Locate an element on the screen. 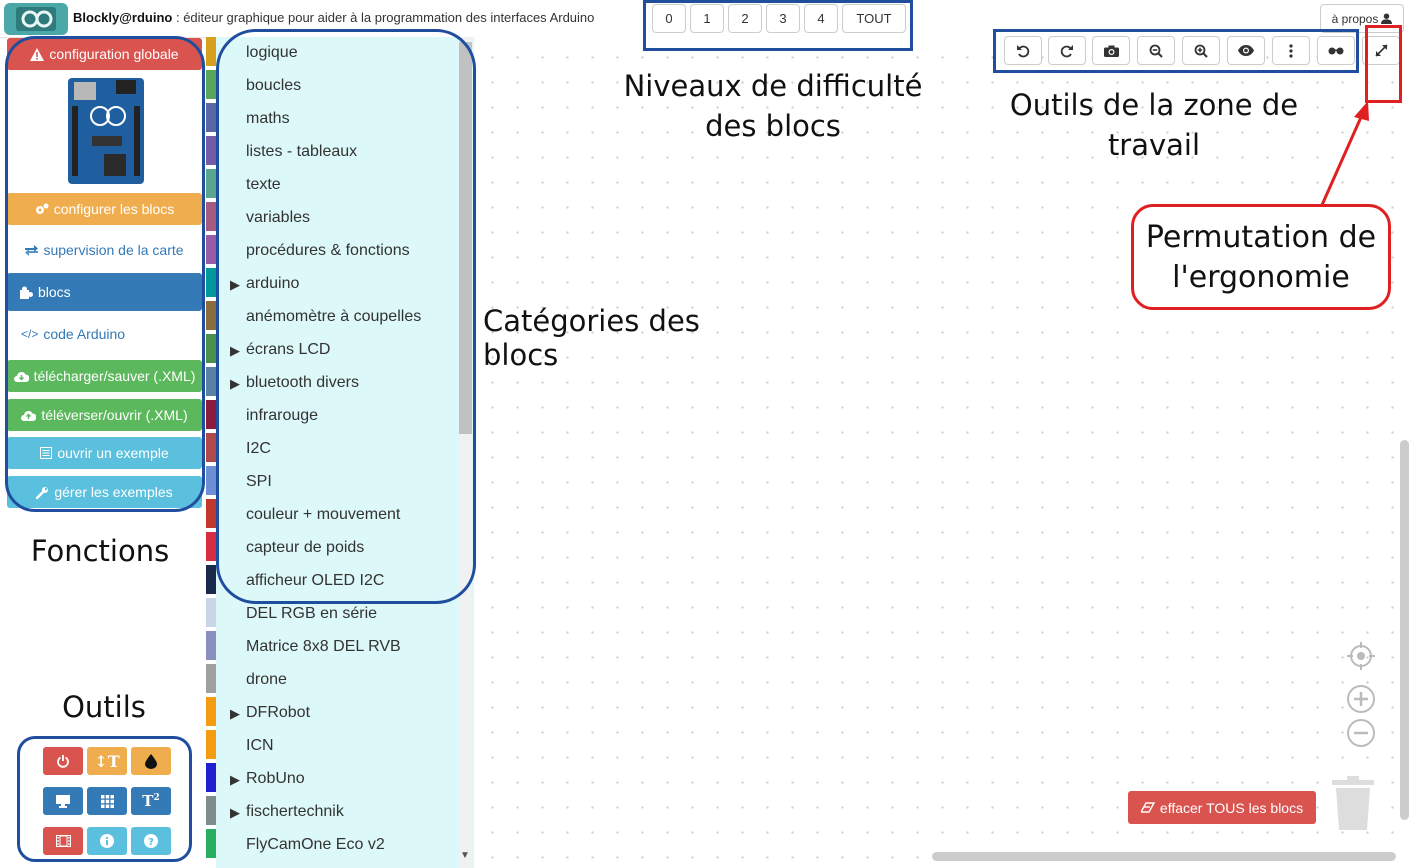 This screenshot has width=1414, height=868. toolbox-category: drone is located at coordinates (266, 680).